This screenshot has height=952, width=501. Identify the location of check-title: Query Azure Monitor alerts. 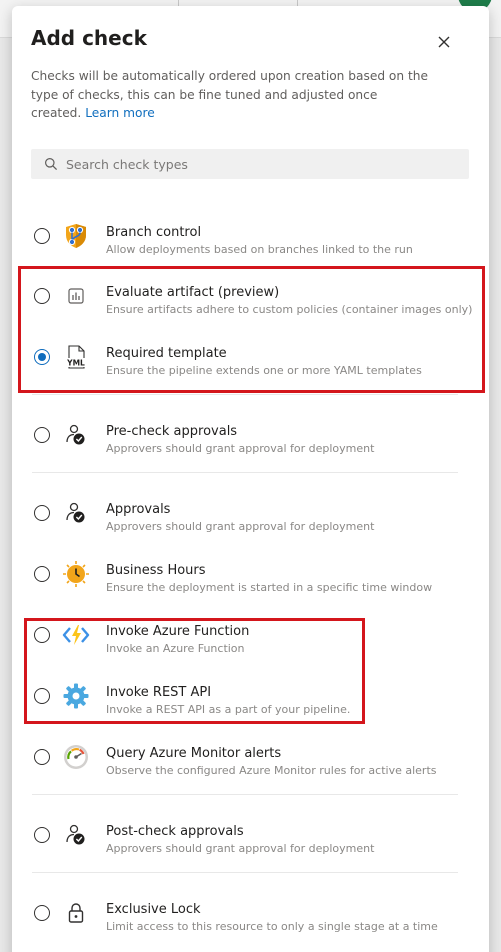
(194, 753).